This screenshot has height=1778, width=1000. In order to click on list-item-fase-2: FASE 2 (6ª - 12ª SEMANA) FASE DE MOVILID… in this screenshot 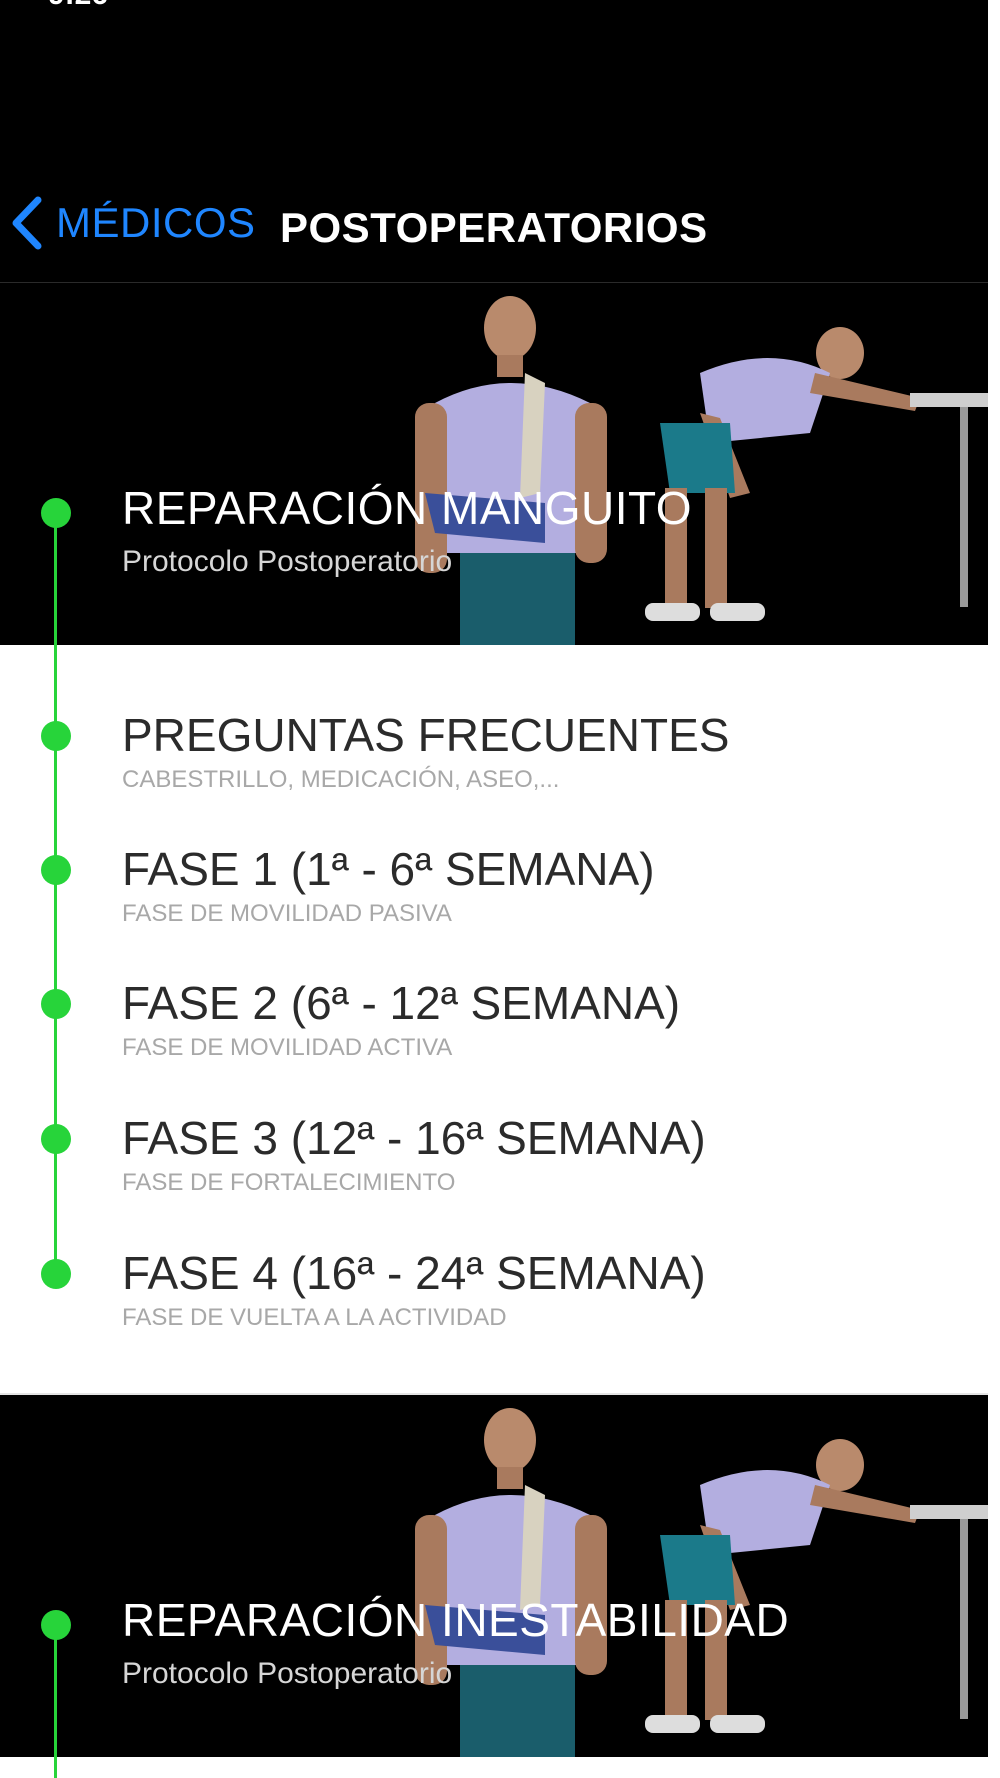, I will do `click(401, 1019)`.